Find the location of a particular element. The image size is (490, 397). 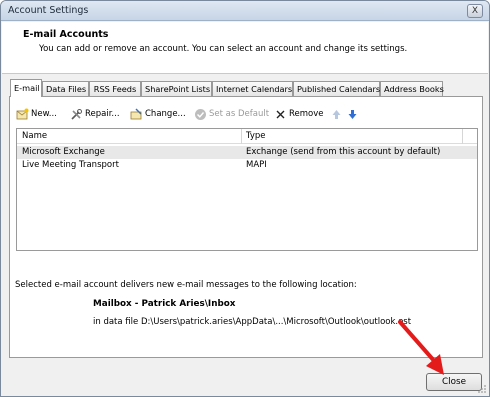

tab-address-books: Address Books is located at coordinates (412, 88).